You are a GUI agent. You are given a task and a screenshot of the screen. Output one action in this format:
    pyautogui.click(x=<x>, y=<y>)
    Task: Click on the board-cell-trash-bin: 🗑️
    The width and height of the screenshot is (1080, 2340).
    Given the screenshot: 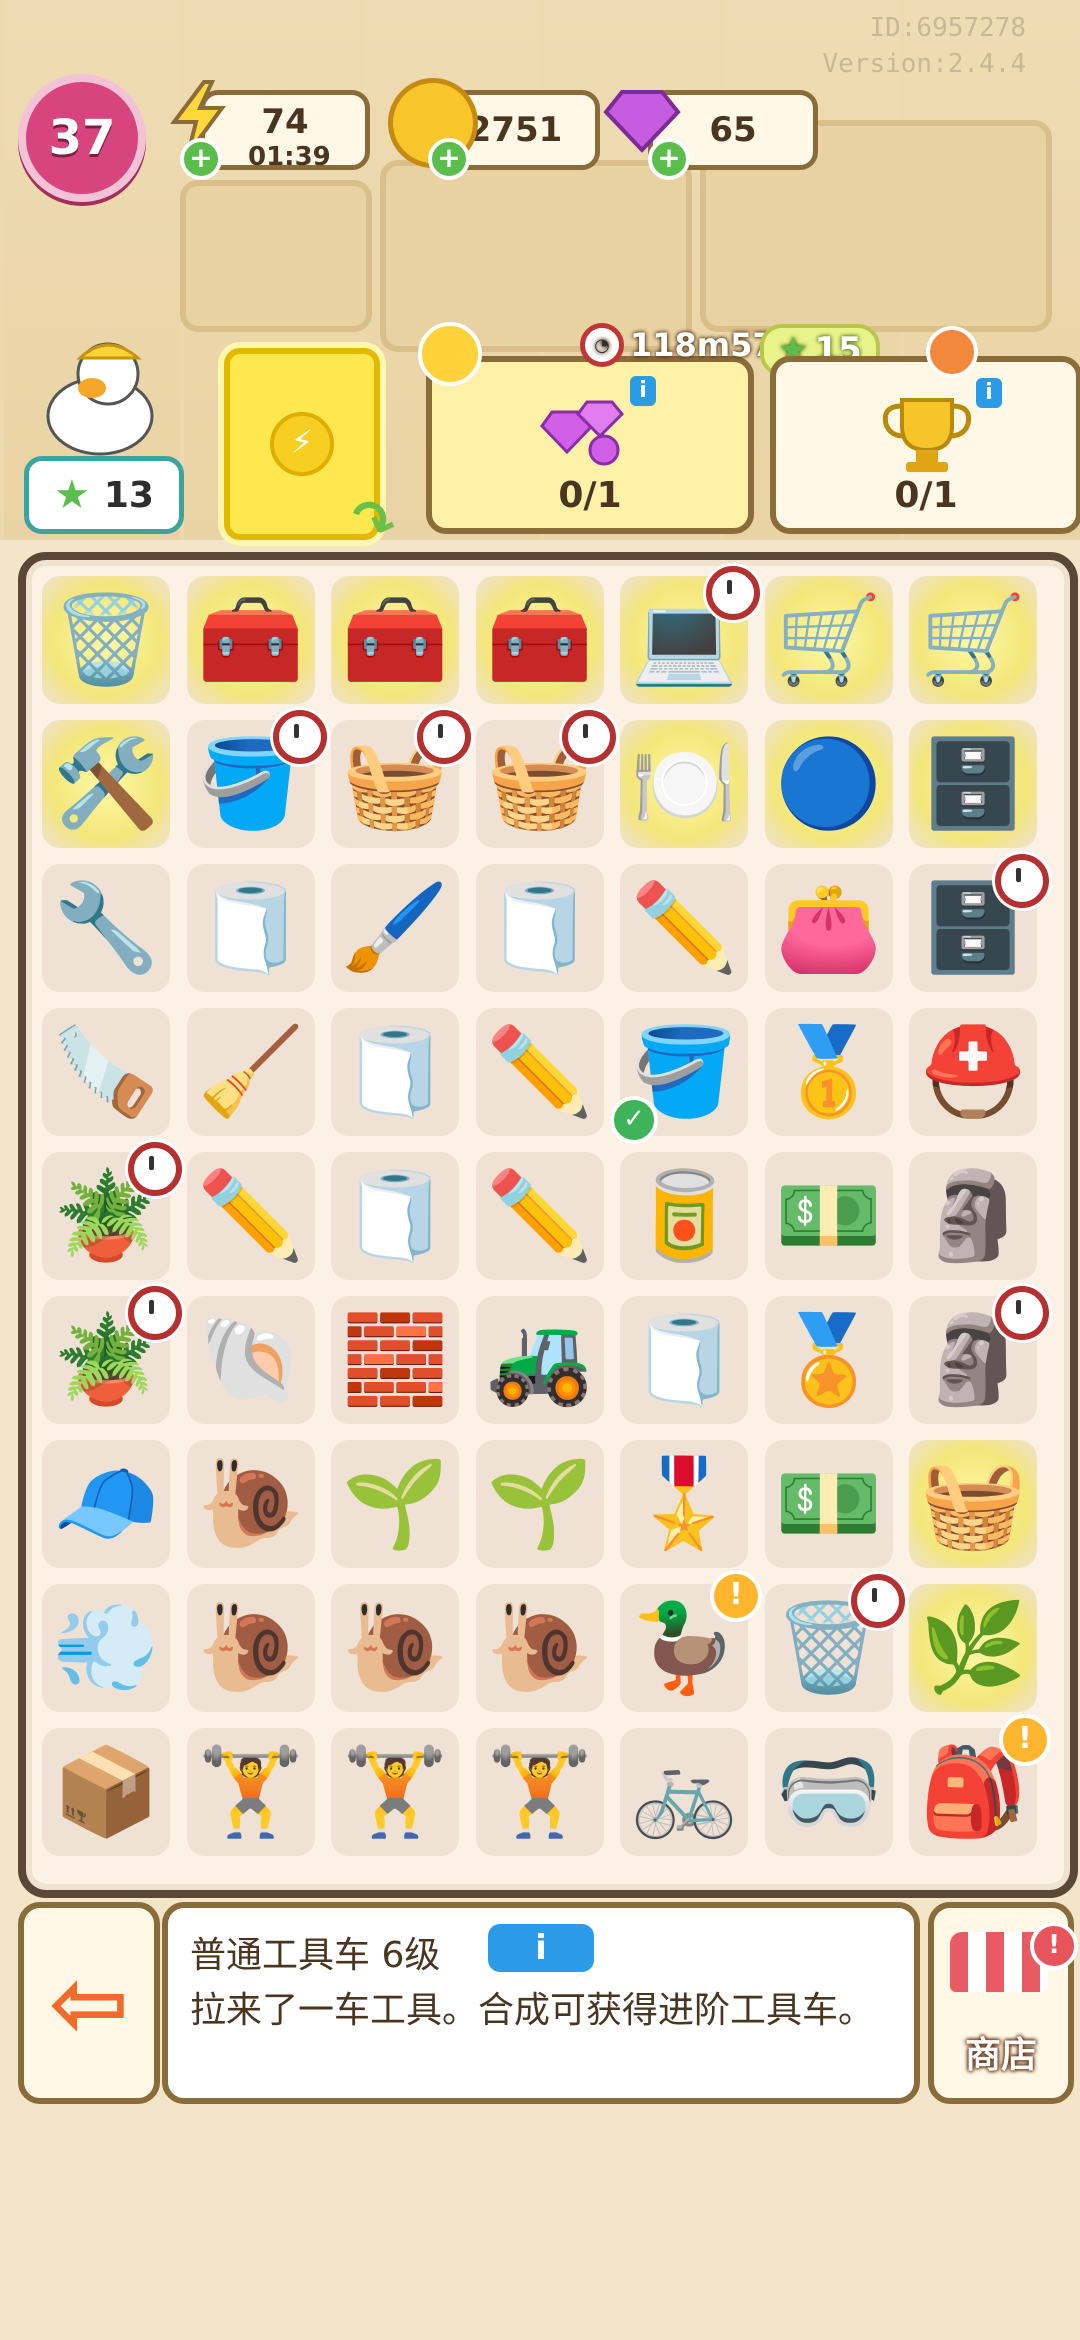 What is the action you would take?
    pyautogui.click(x=834, y=1643)
    